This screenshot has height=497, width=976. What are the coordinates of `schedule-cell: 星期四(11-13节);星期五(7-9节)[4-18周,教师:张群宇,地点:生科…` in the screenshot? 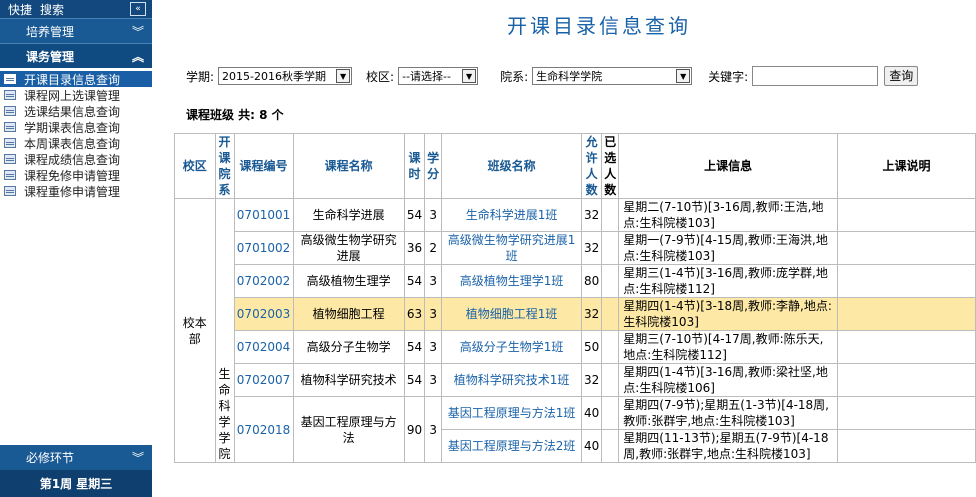 It's located at (728, 446).